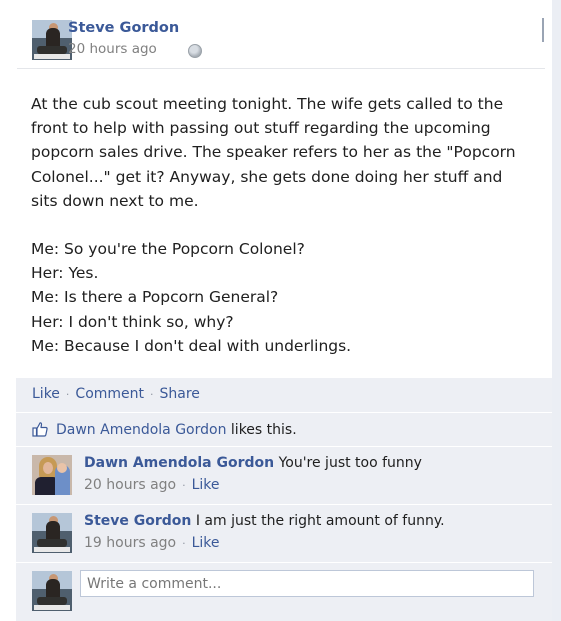 This screenshot has width=561, height=621. What do you see at coordinates (130, 543) in the screenshot?
I see `comment-timestamp: 19 hours ago` at bounding box center [130, 543].